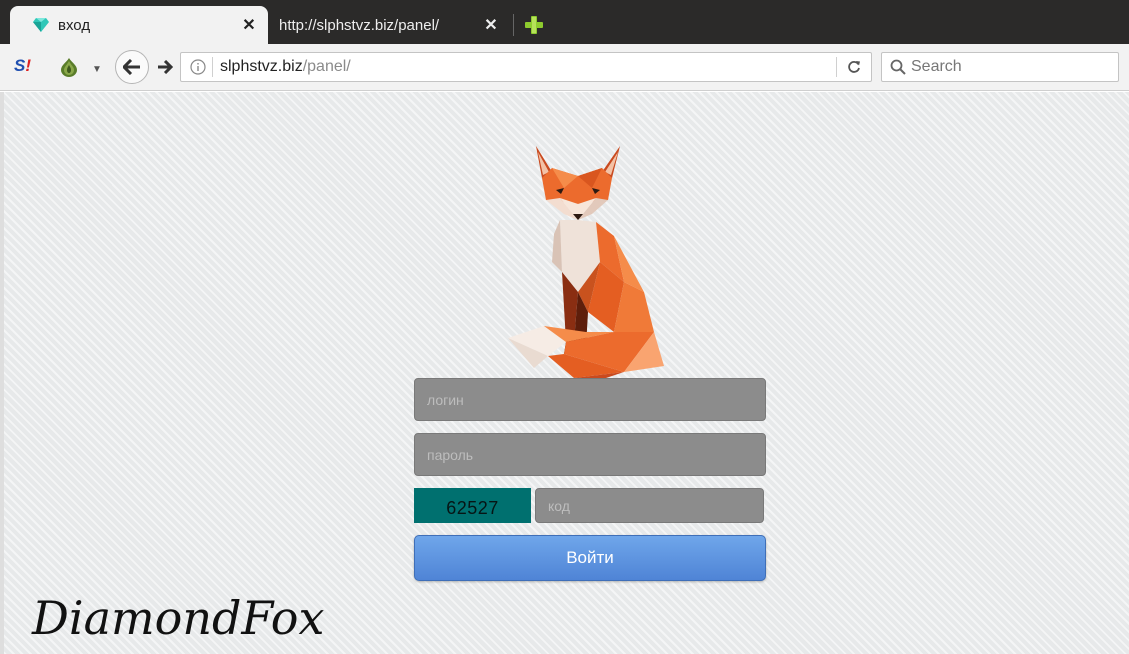 This screenshot has width=1129, height=654. I want to click on url-text: slphstvz.biz/panel/, so click(528, 67).